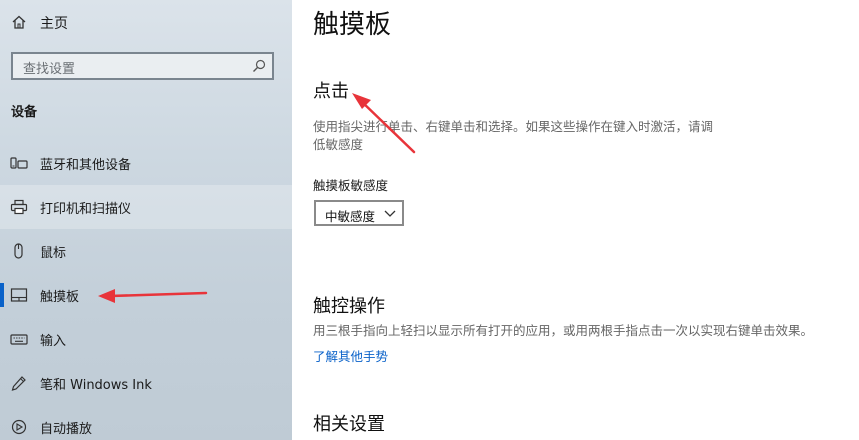  I want to click on touchpad-sensitivity-dropdown: 中敏感度, so click(359, 213).